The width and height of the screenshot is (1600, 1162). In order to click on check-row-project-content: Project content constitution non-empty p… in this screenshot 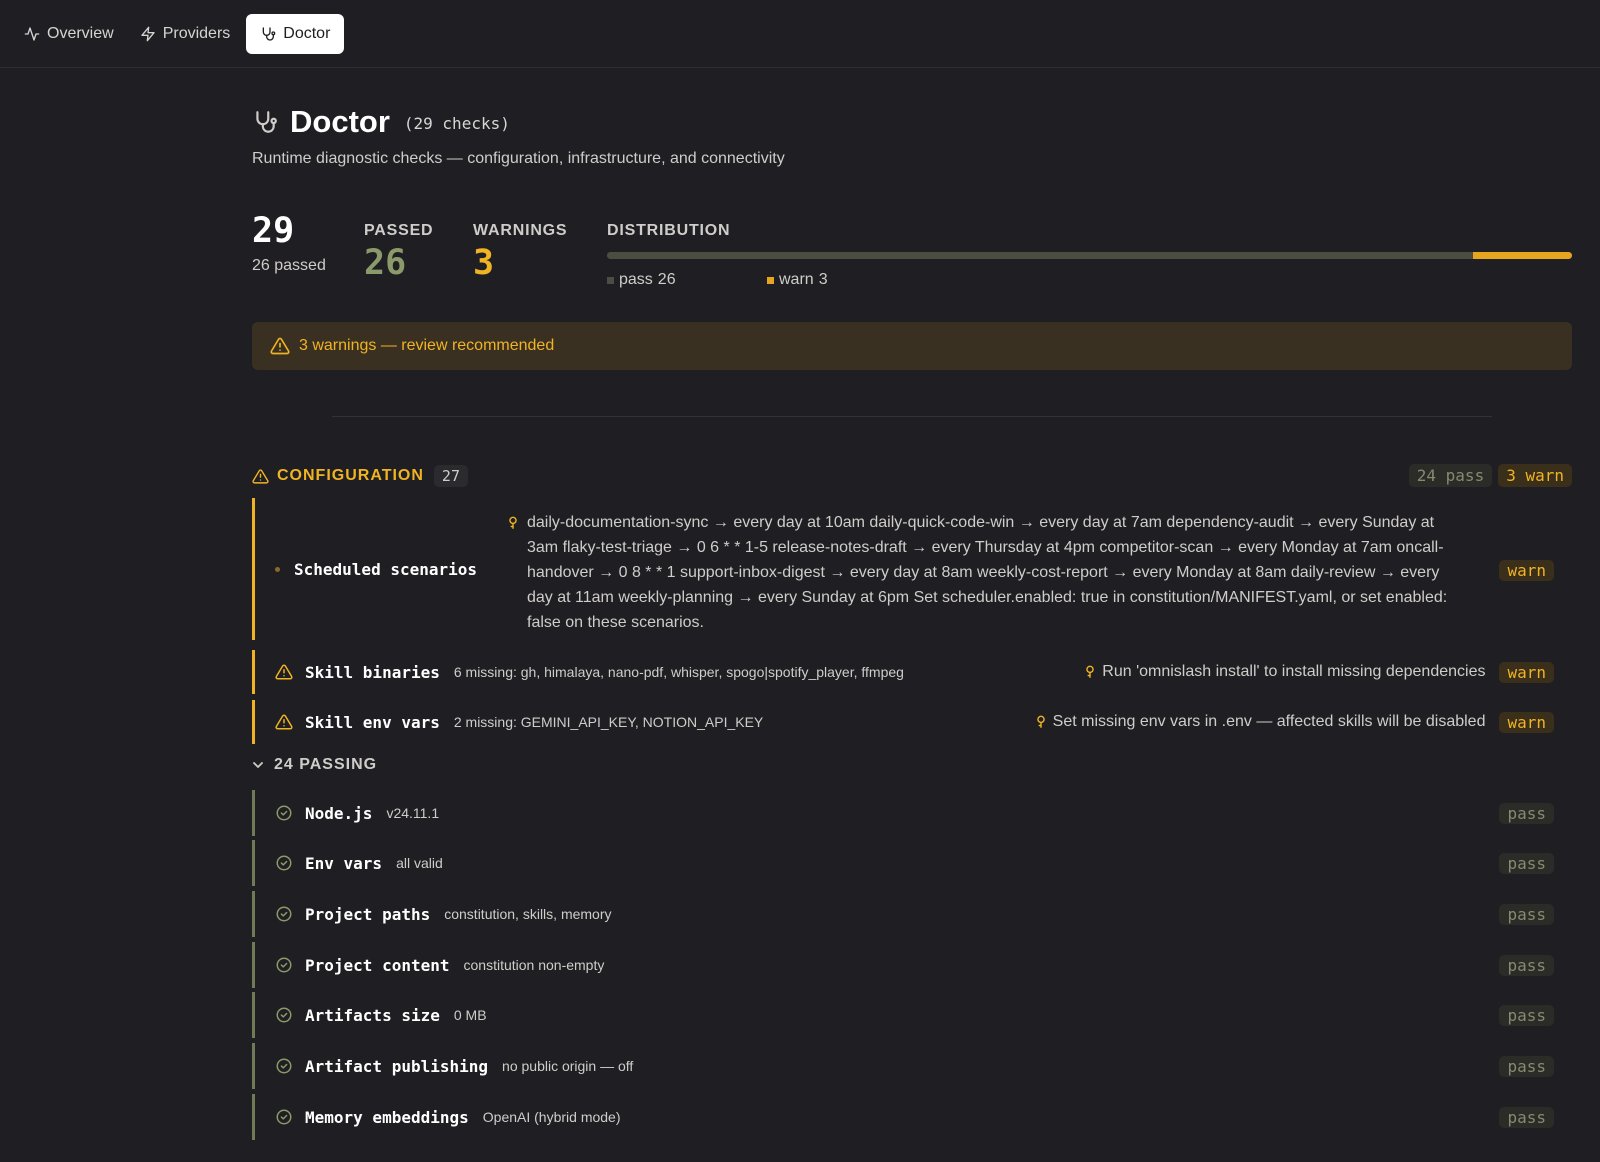, I will do `click(912, 965)`.